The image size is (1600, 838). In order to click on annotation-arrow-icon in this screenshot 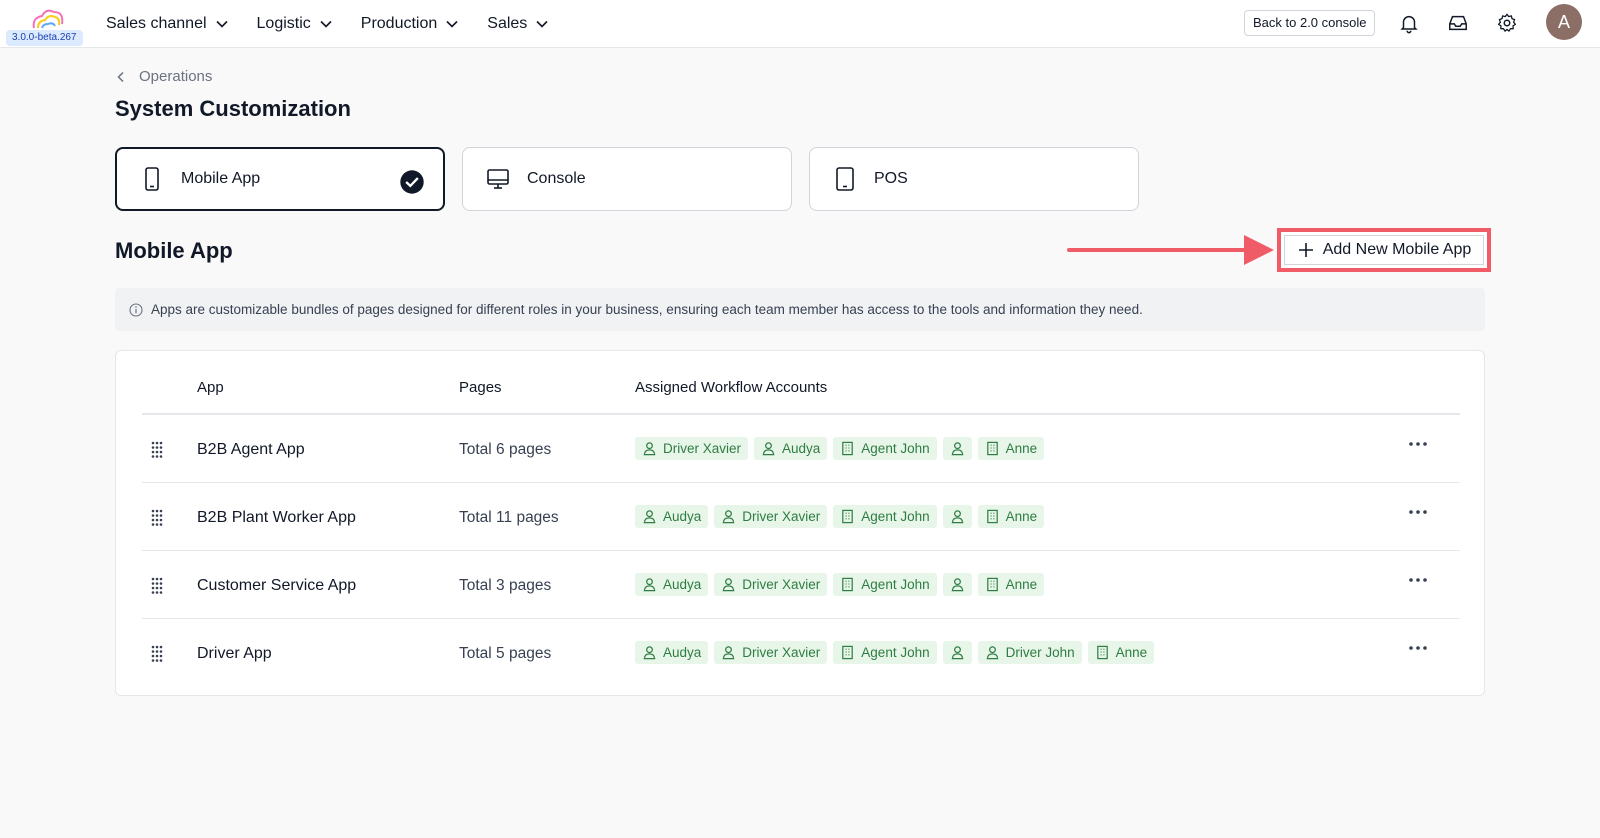, I will do `click(1170, 250)`.